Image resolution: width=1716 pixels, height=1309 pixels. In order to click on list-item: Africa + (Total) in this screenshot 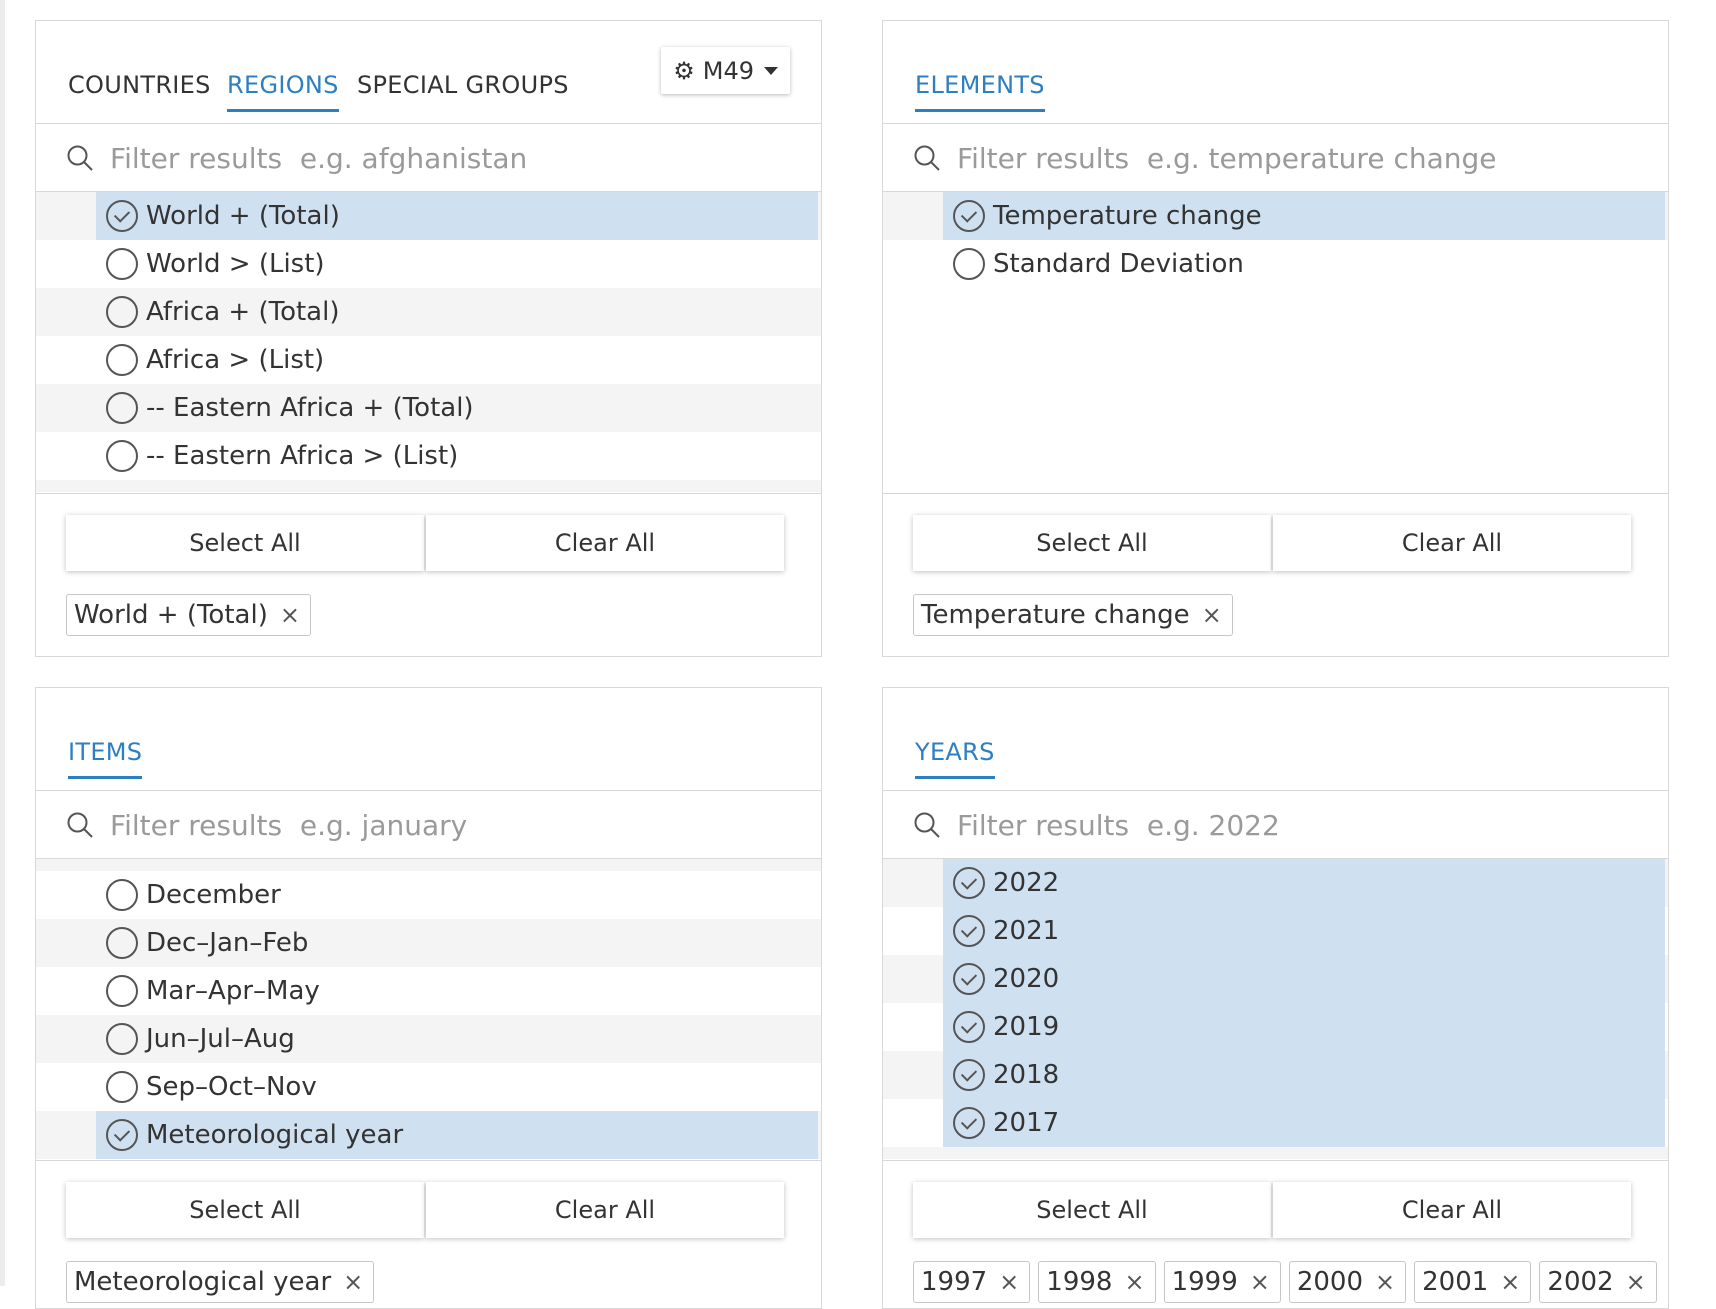, I will do `click(428, 312)`.